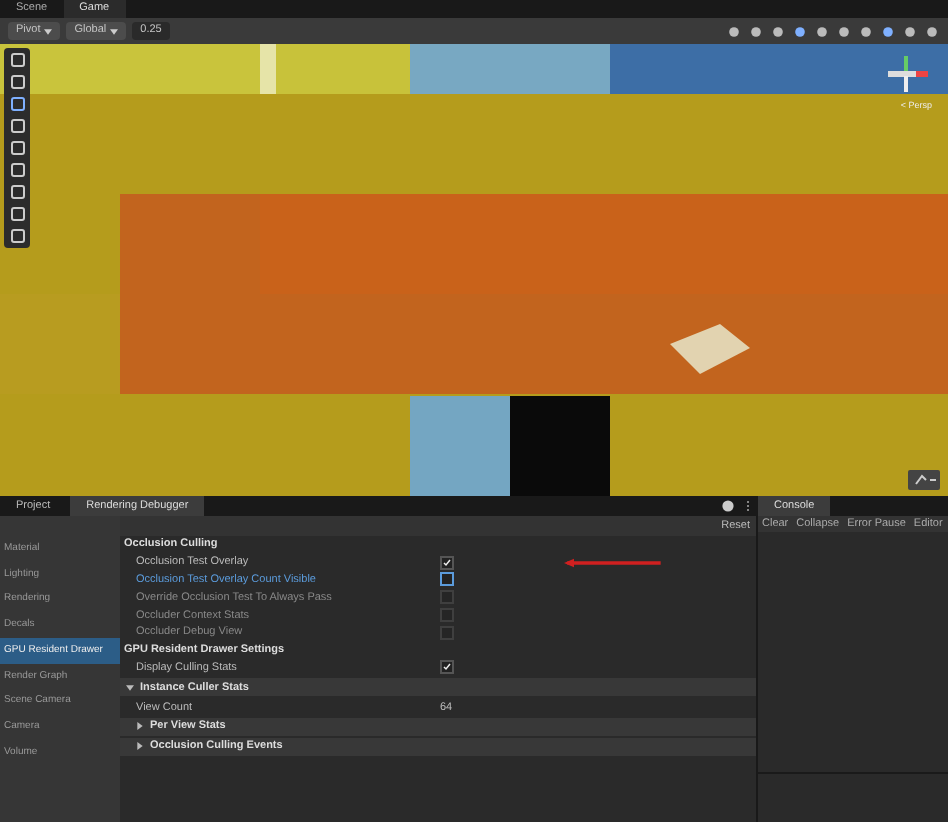  I want to click on camera-options-icon, so click(924, 480).